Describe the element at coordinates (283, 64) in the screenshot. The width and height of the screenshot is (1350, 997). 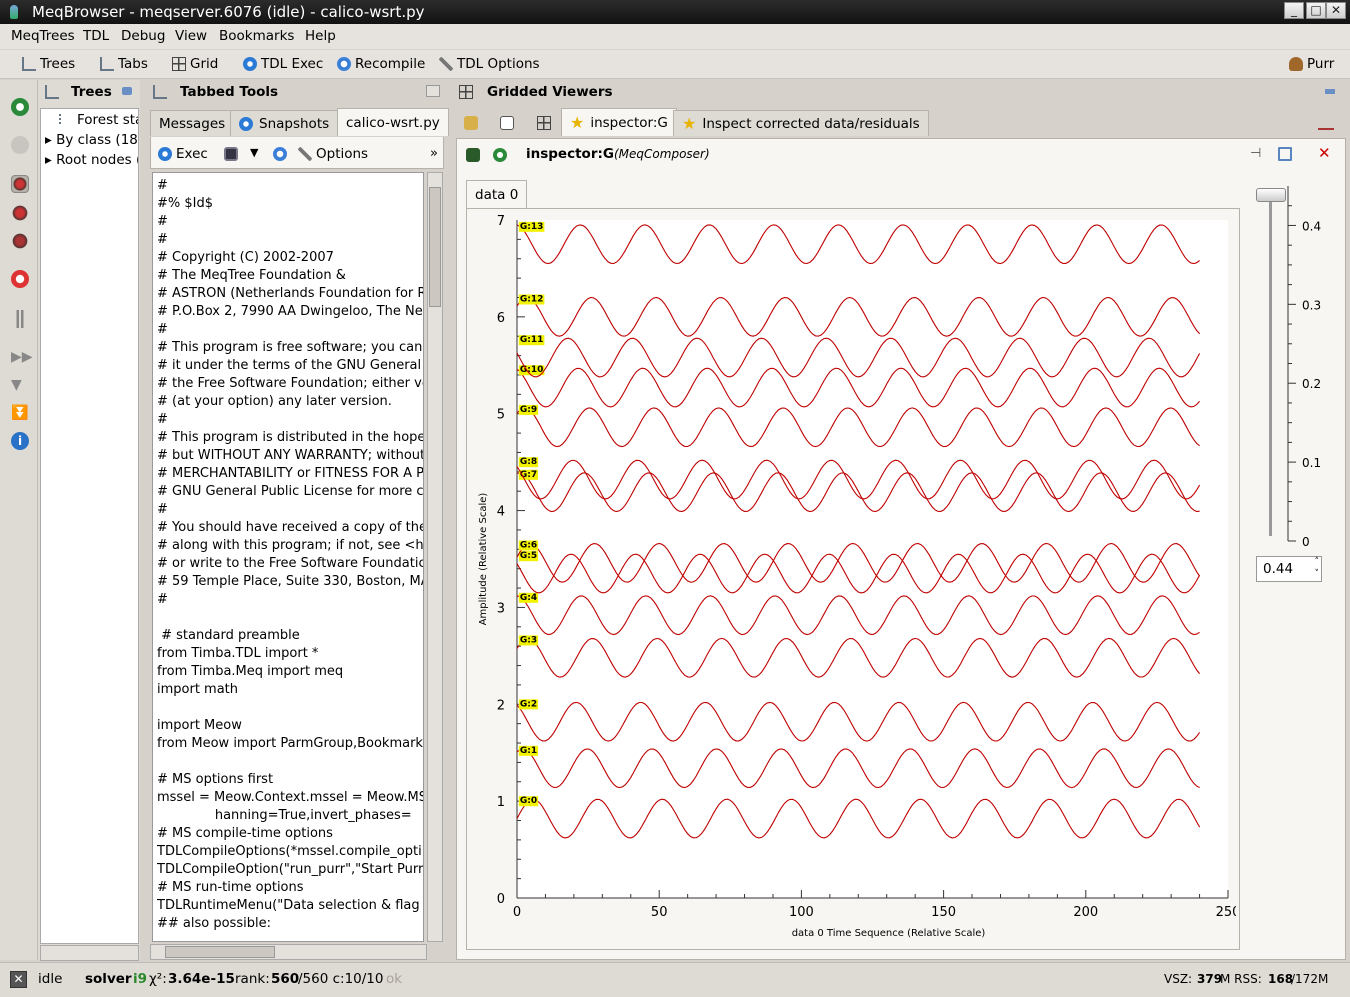
I see `tdl-exec-button: TDL Exec` at that location.